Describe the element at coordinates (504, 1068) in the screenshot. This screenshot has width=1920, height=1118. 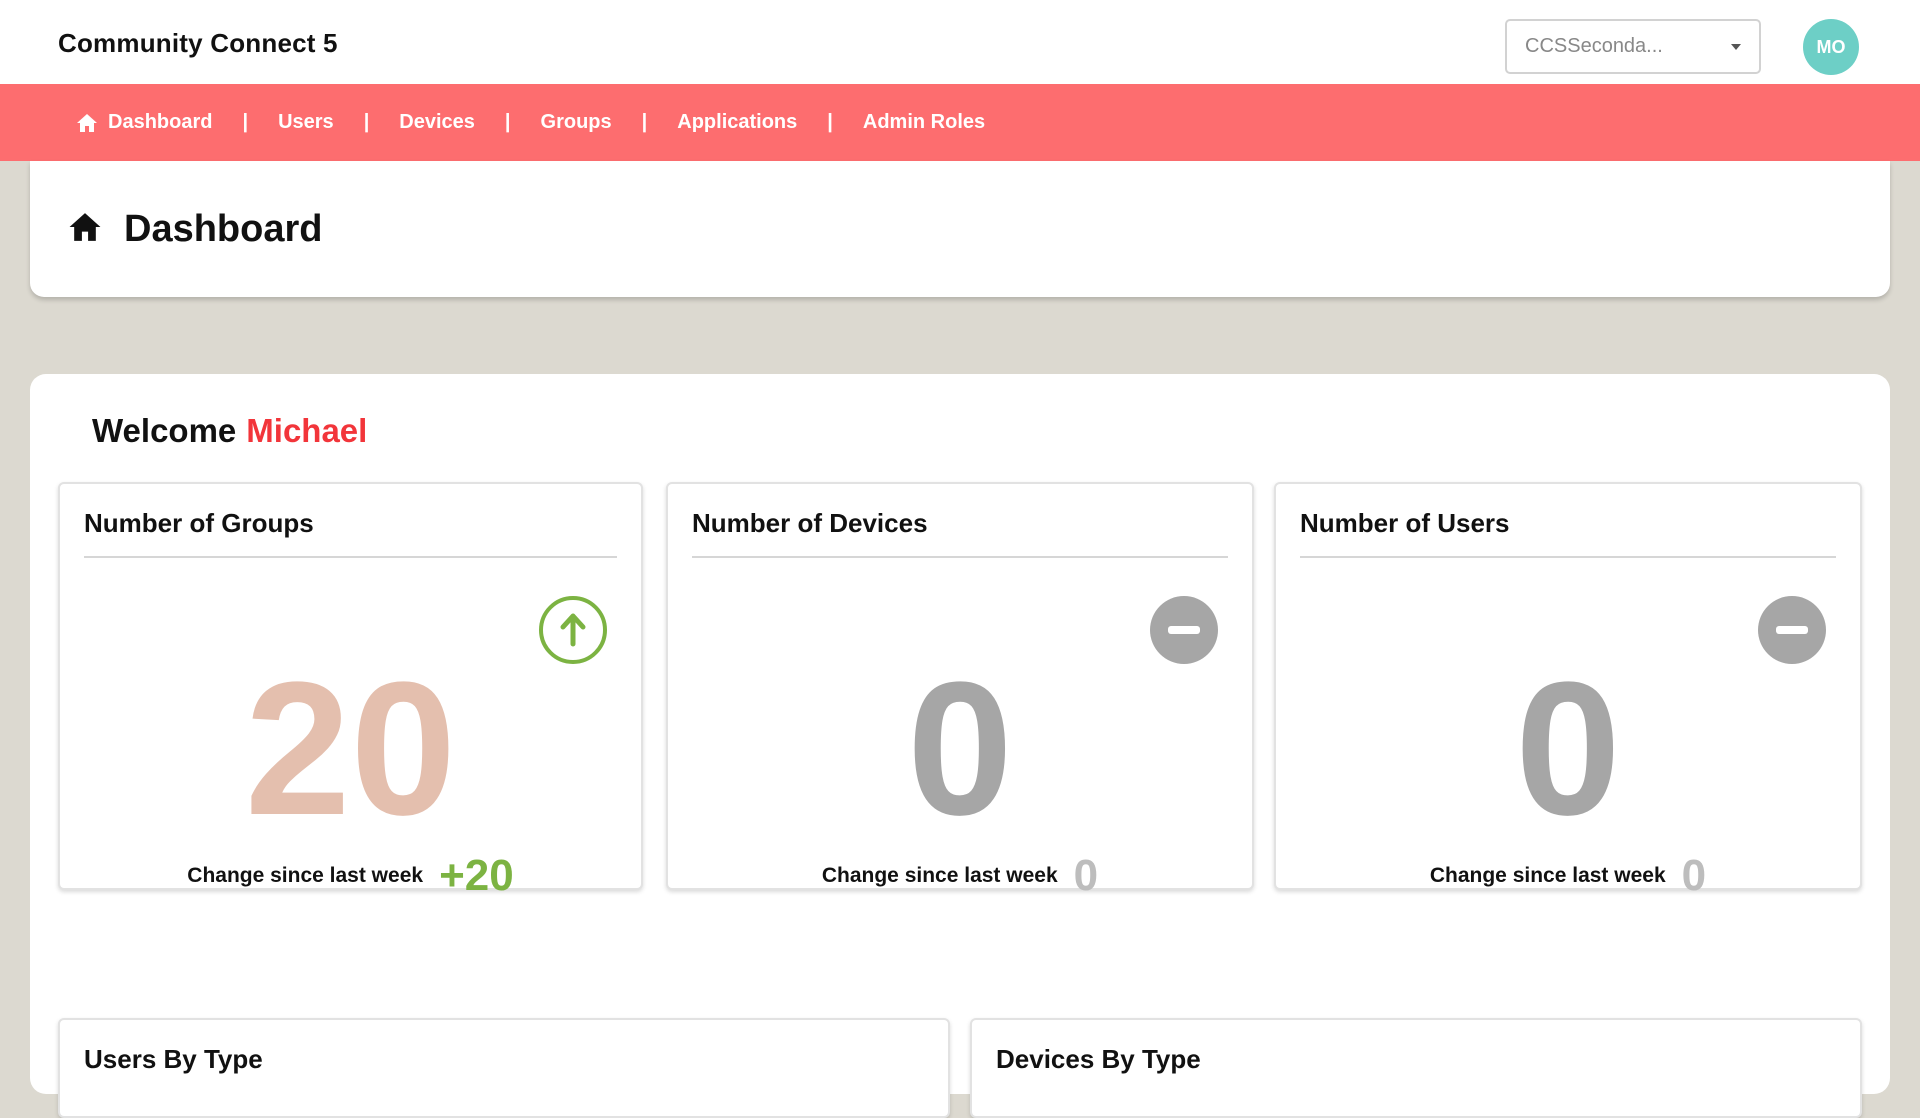
I see `users-by-type-card: Users By Type` at that location.